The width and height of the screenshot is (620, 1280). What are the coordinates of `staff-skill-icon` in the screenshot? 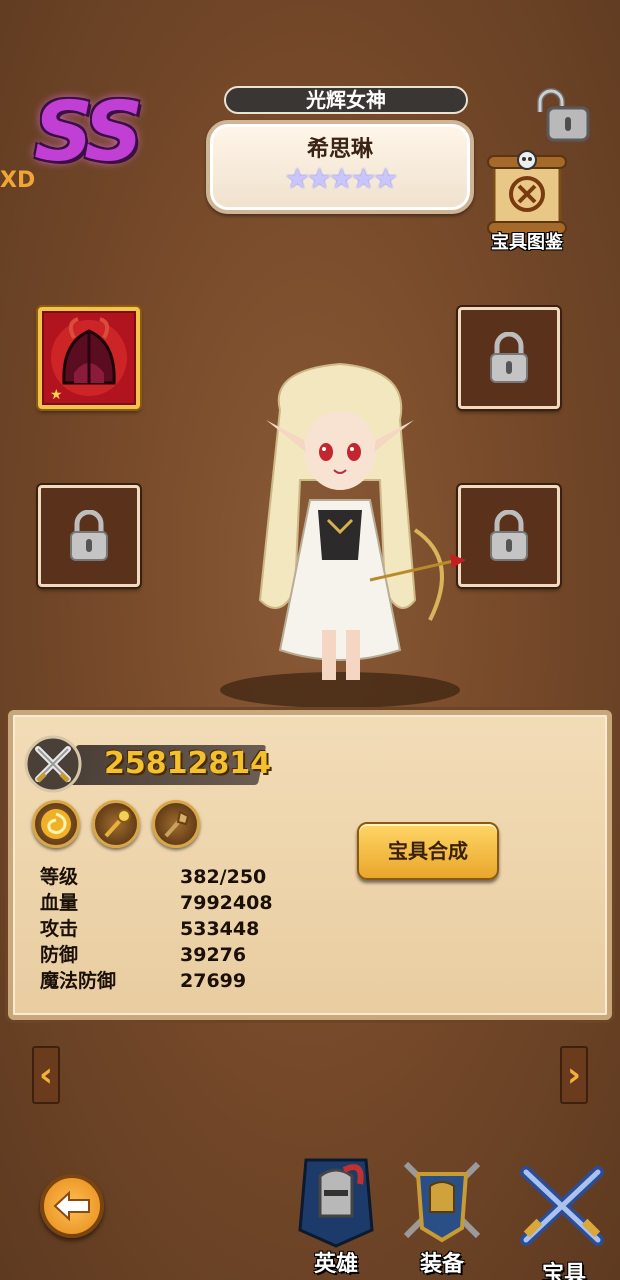 It's located at (117, 823).